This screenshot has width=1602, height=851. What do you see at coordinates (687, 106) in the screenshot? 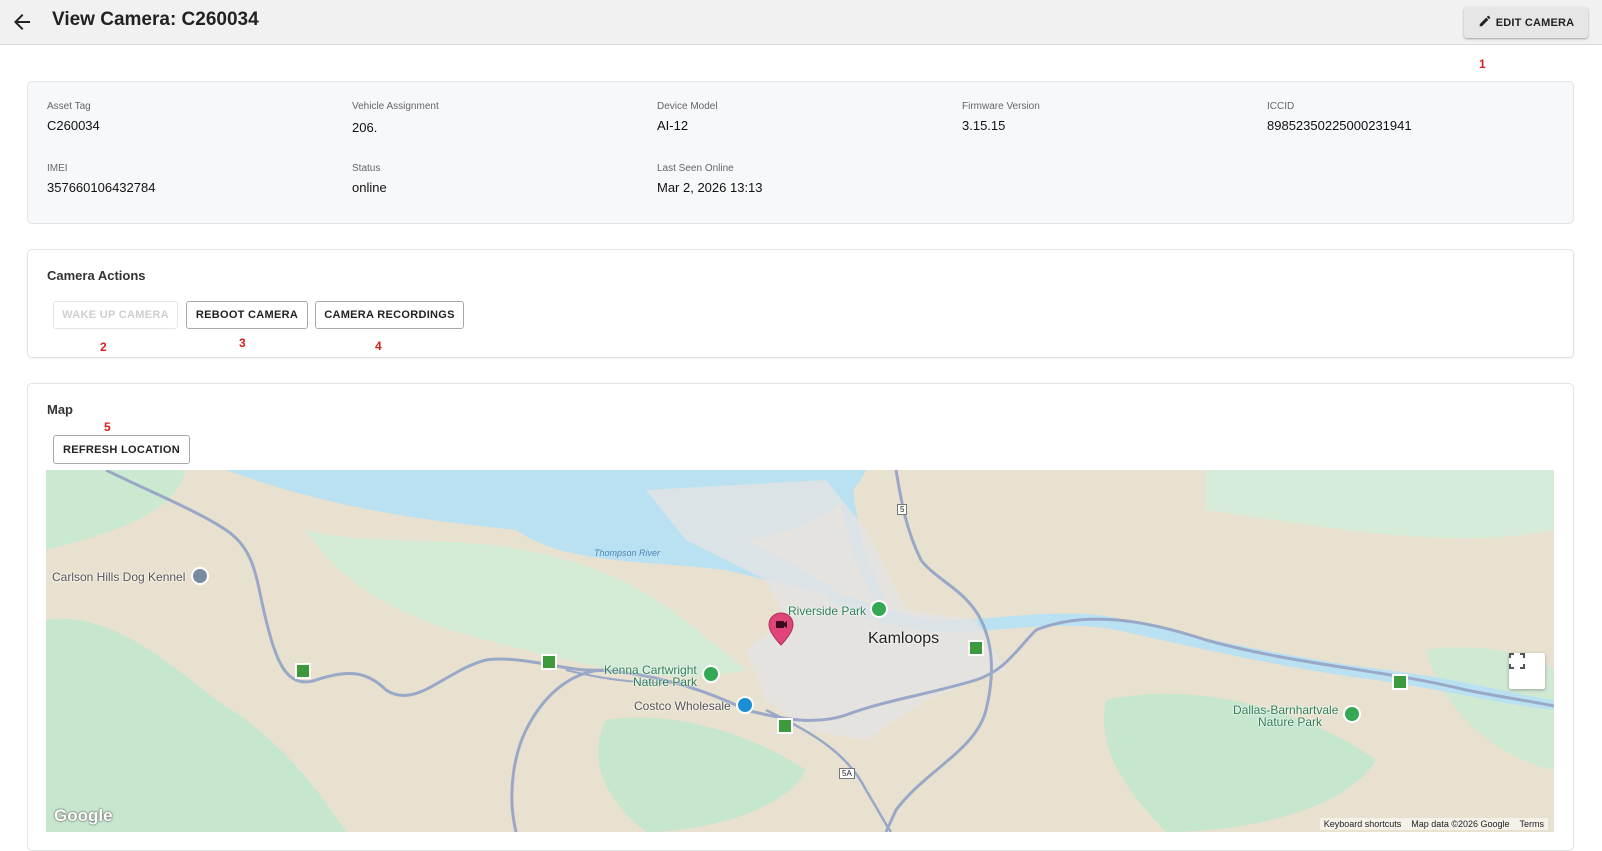
I see `device-model-label: Device Model` at bounding box center [687, 106].